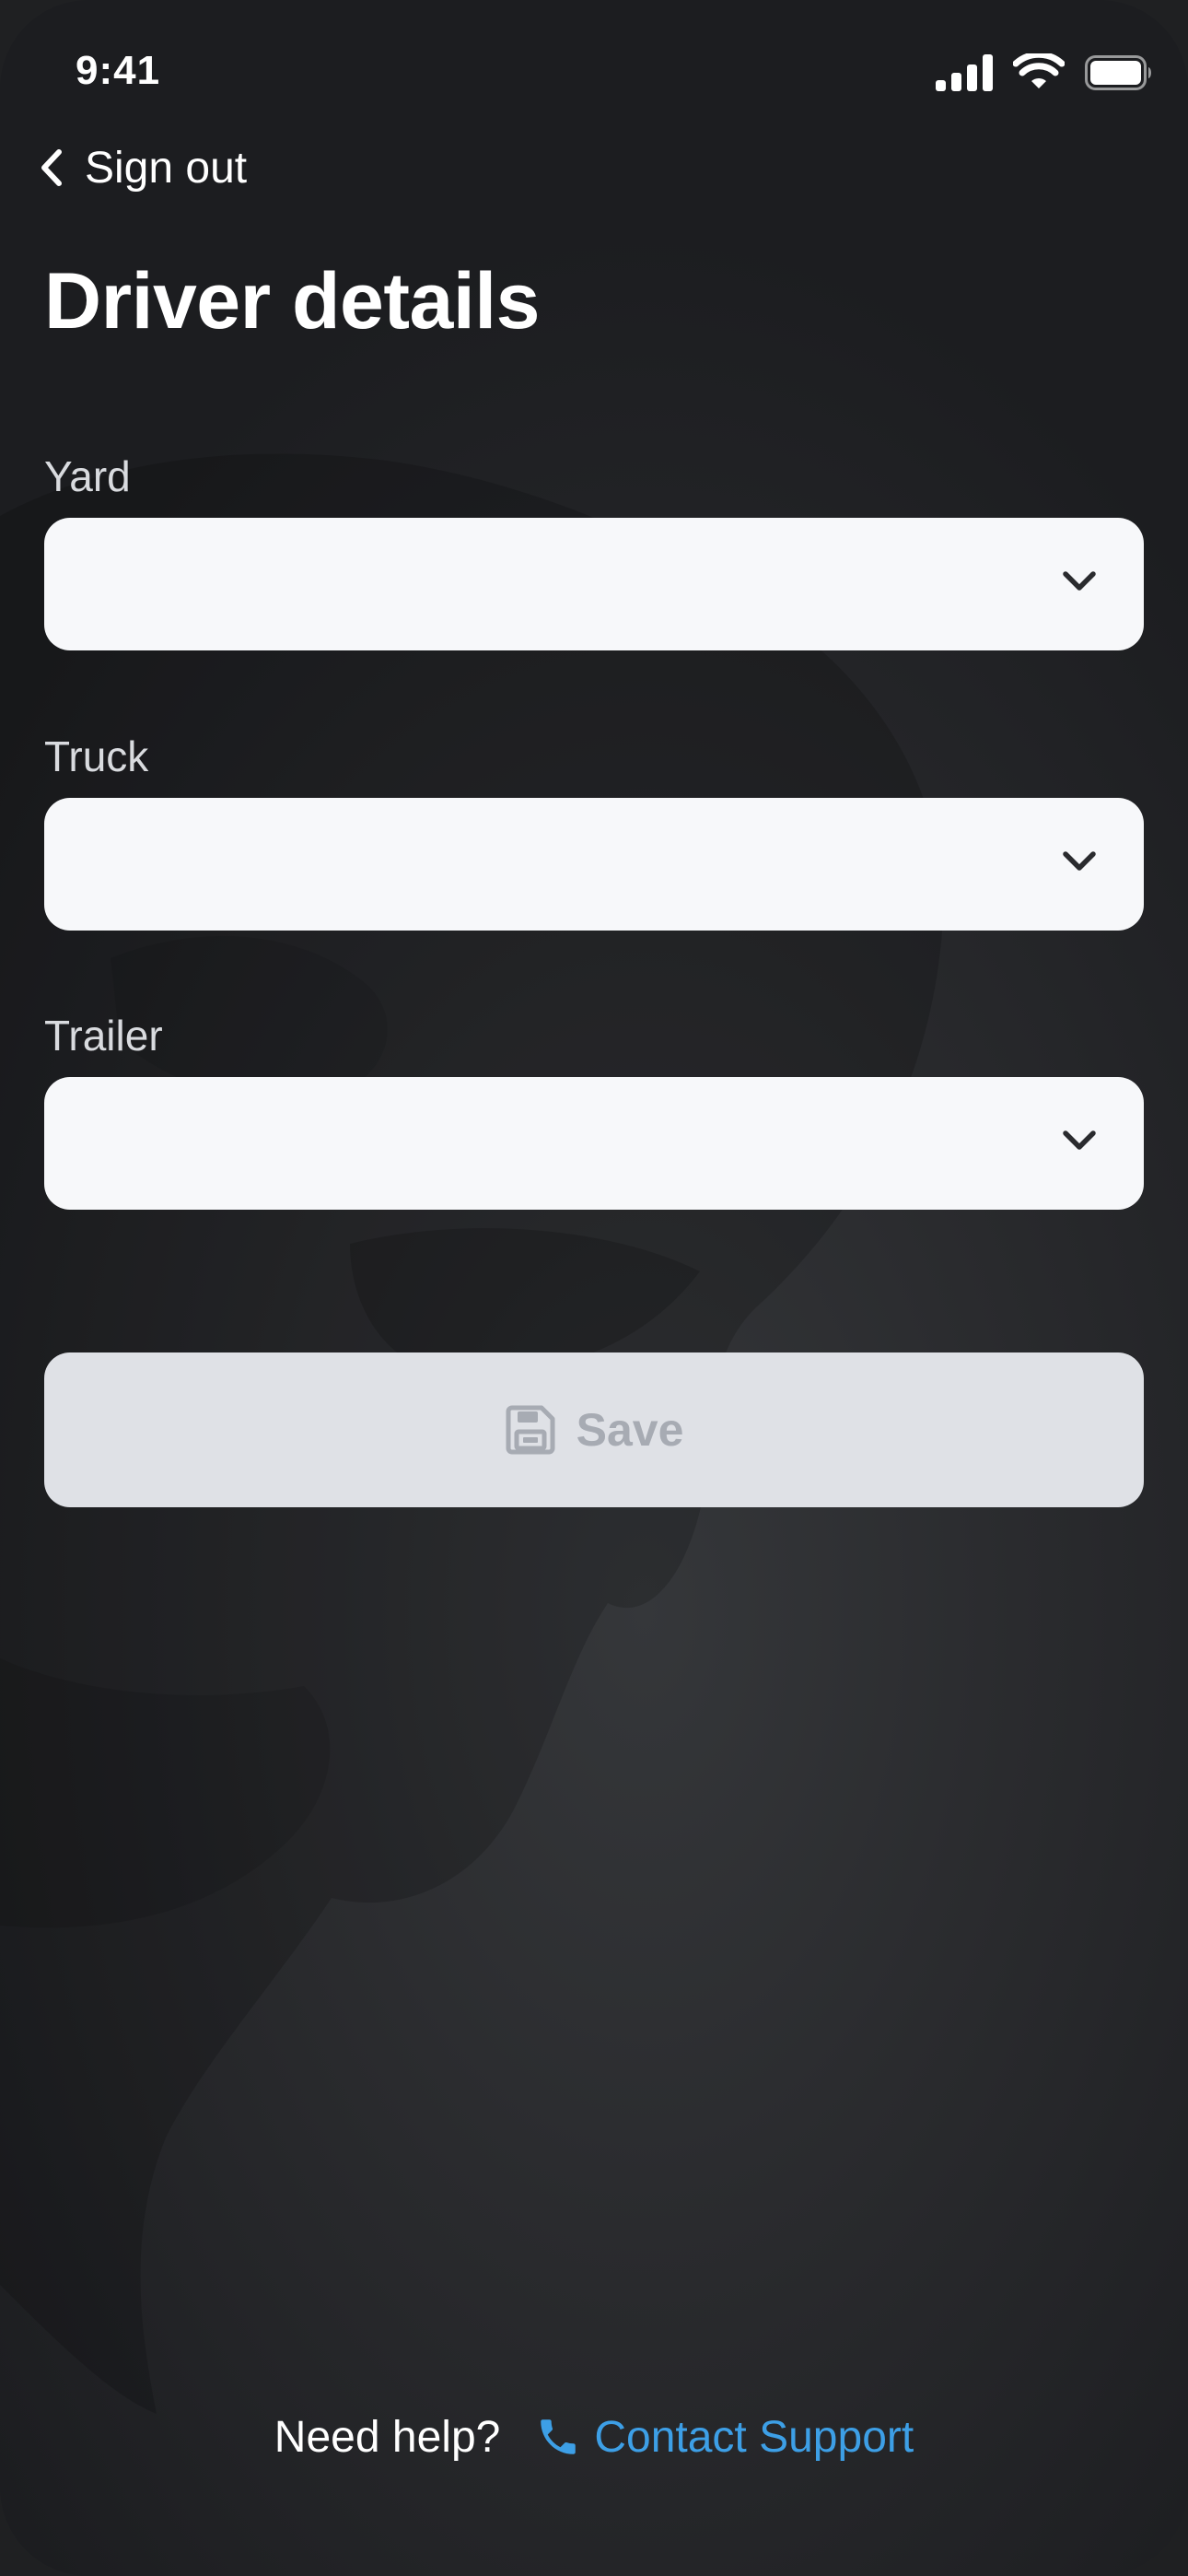 The height and width of the screenshot is (2576, 1188). Describe the element at coordinates (96, 756) in the screenshot. I see `truck-label: Truck` at that location.